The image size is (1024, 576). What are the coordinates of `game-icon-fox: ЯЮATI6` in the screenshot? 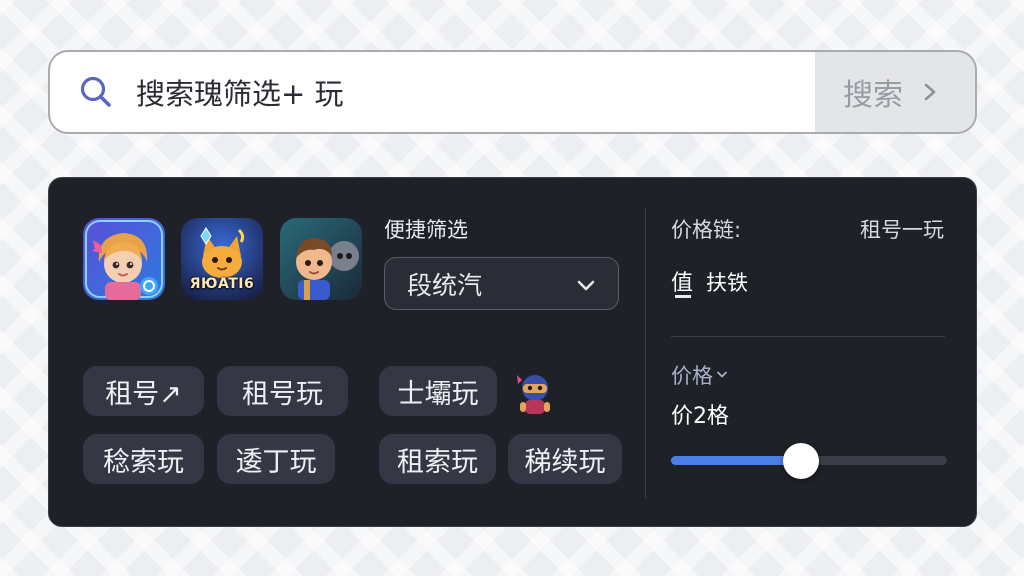 It's located at (222, 259).